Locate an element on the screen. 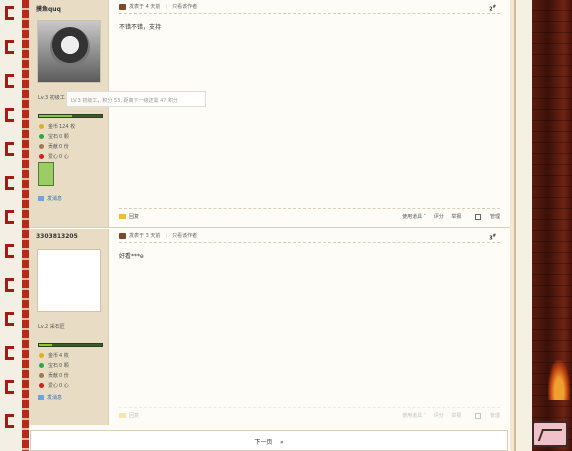  post-body: 好看***e is located at coordinates (131, 256).